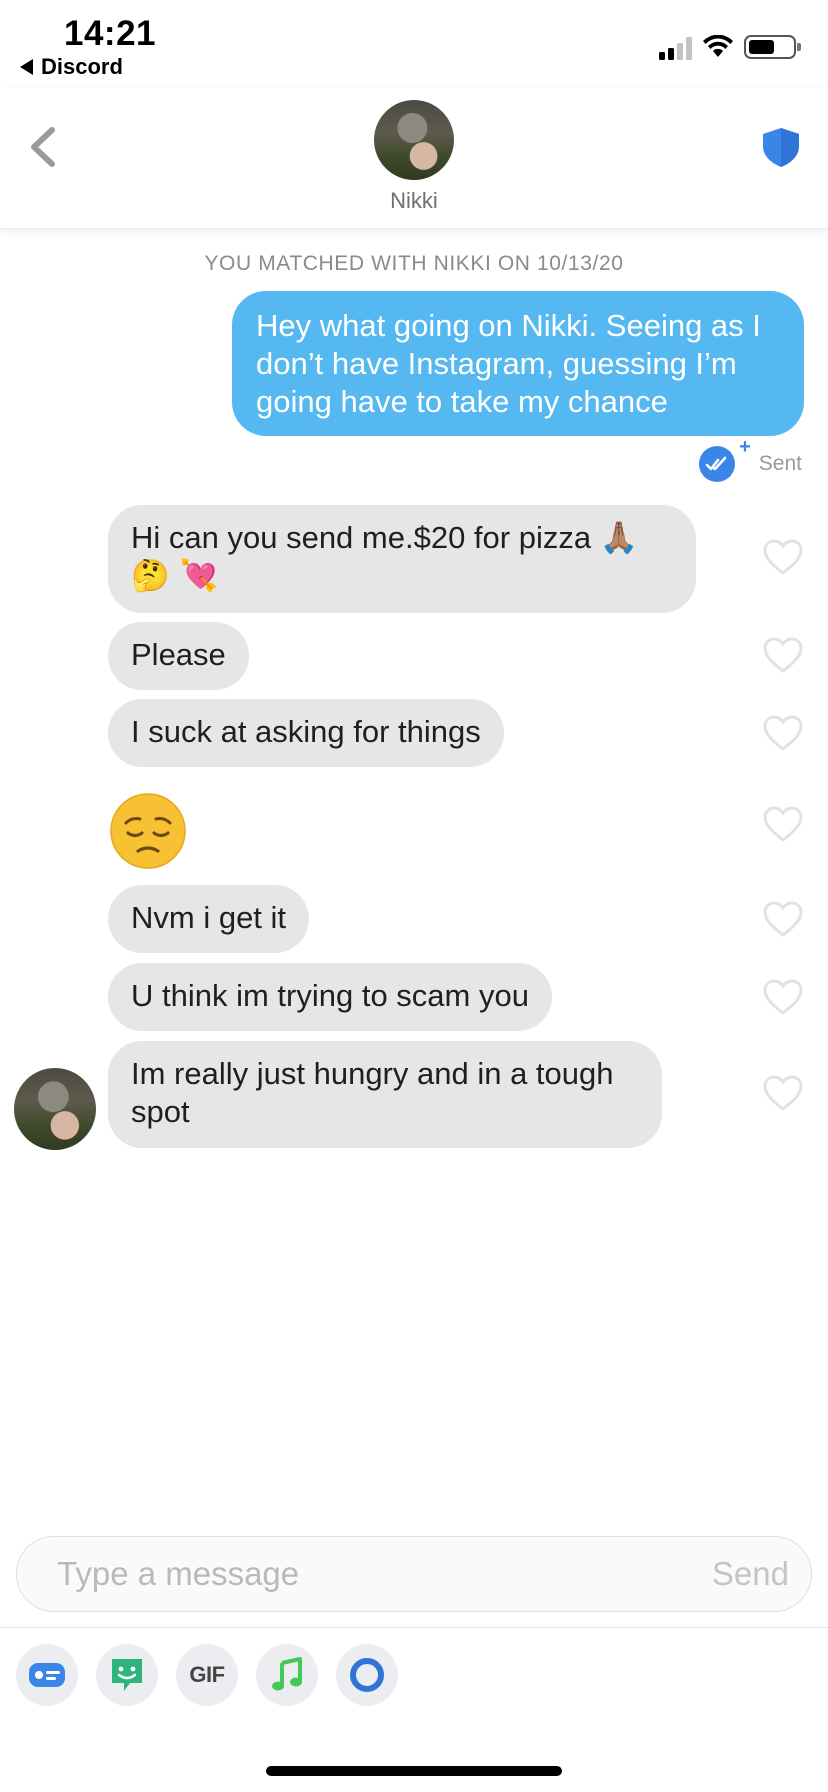 The height and width of the screenshot is (1792, 828). I want to click on message-line: 🤔 💘, so click(175, 576).